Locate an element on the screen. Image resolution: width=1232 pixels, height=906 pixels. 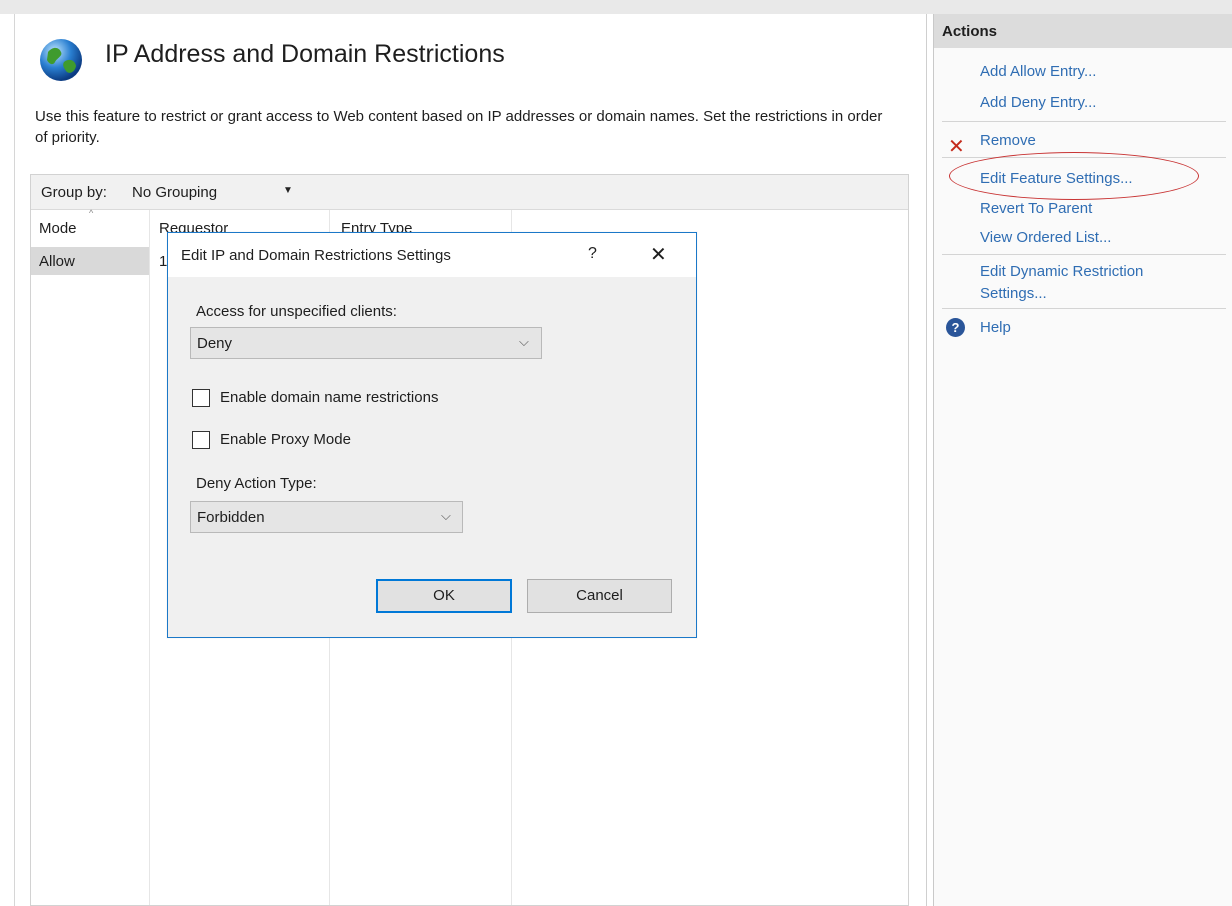
page-title: IP Address and Domain Restrictions is located at coordinates (305, 54).